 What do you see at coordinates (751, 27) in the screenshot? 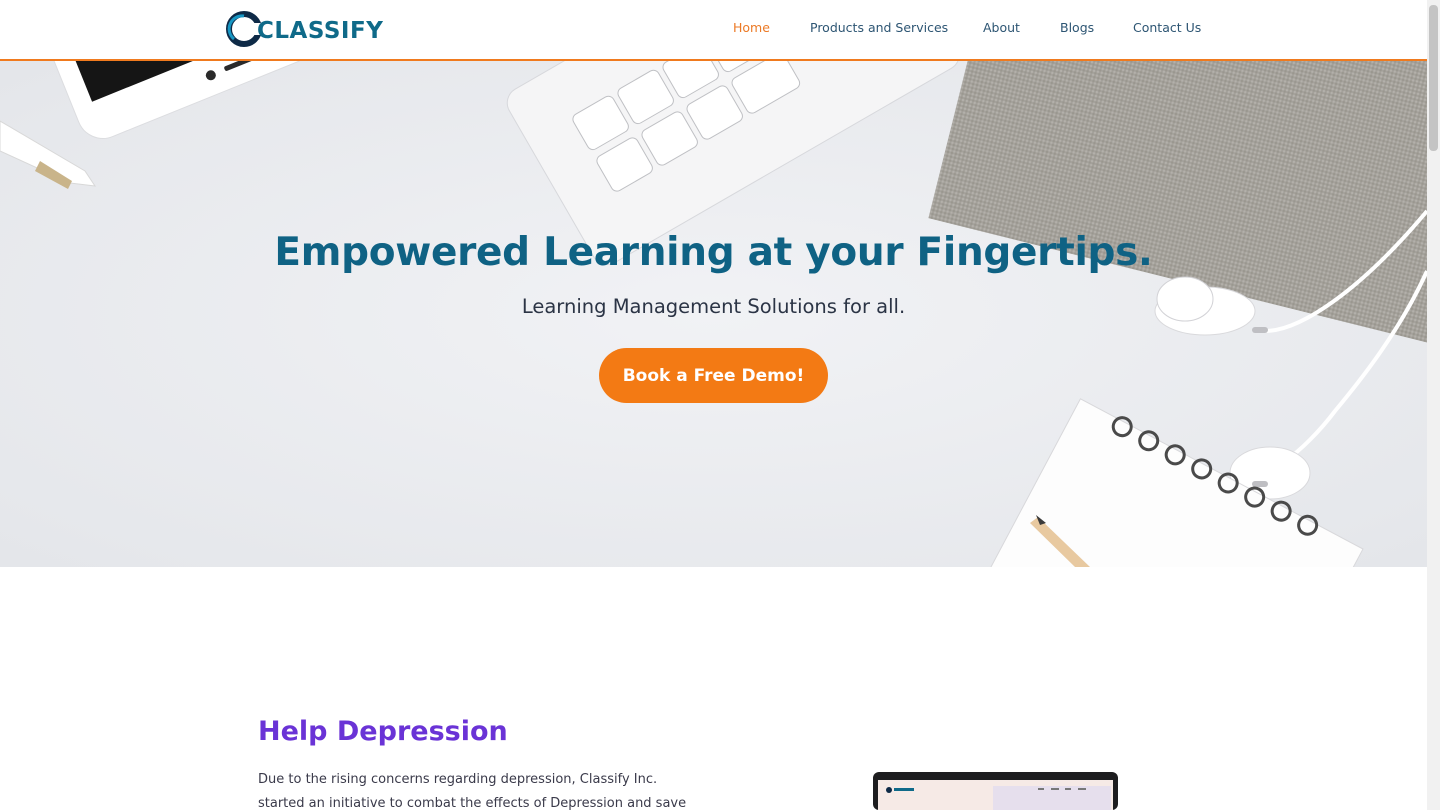
I see `nav-home: Home` at bounding box center [751, 27].